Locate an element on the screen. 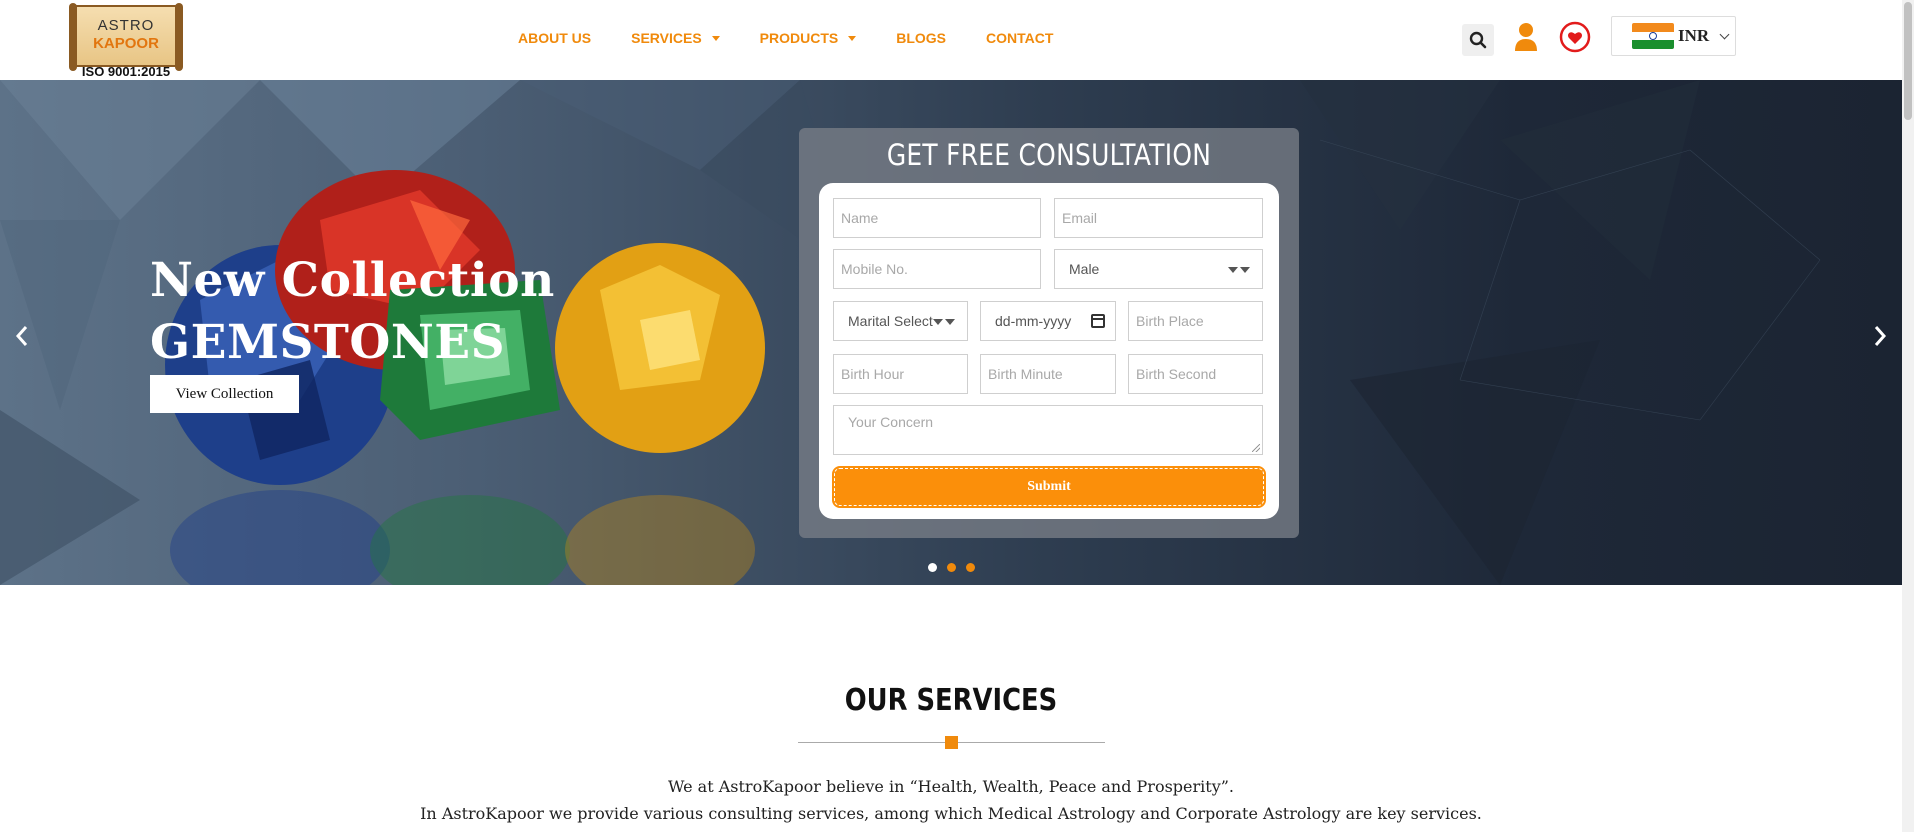 The width and height of the screenshot is (1914, 832). search-button is located at coordinates (1478, 40).